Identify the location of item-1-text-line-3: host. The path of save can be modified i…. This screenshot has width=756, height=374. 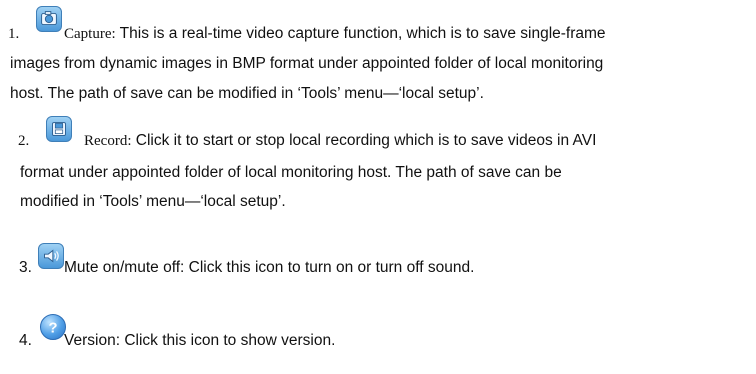
(247, 93).